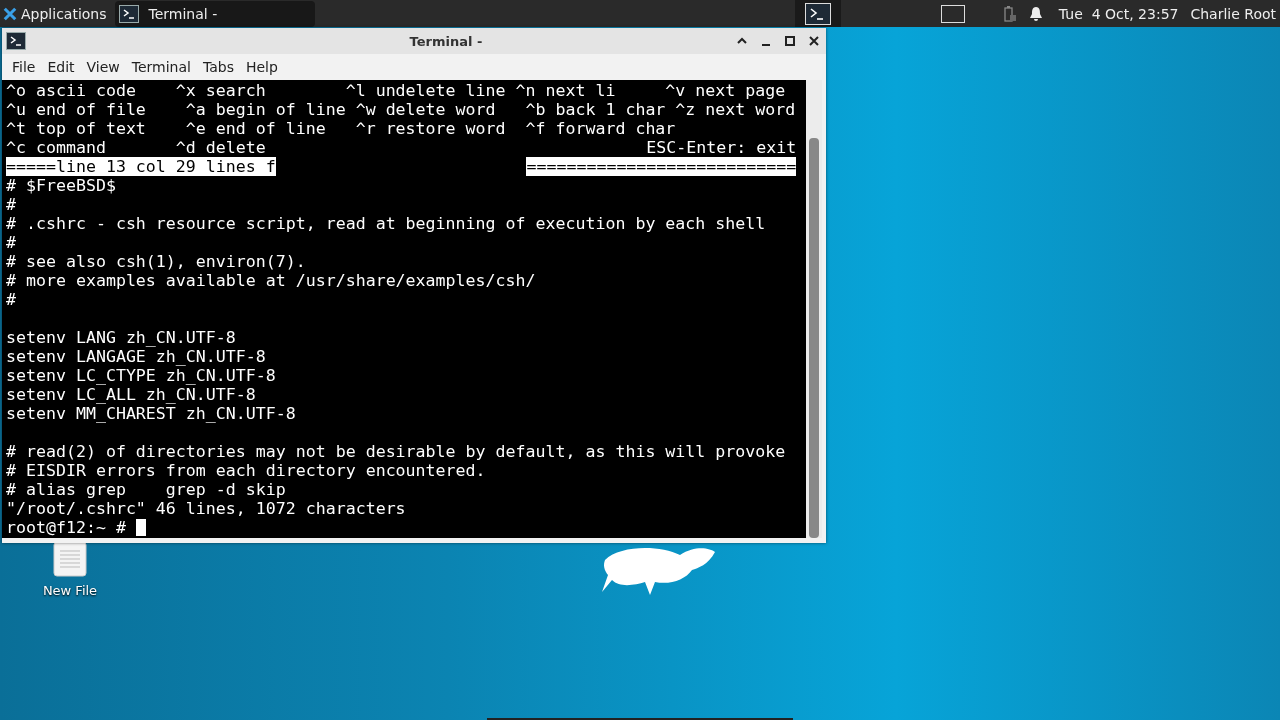 The width and height of the screenshot is (1280, 720). What do you see at coordinates (57, 13) in the screenshot?
I see `applications-menu: Applications` at bounding box center [57, 13].